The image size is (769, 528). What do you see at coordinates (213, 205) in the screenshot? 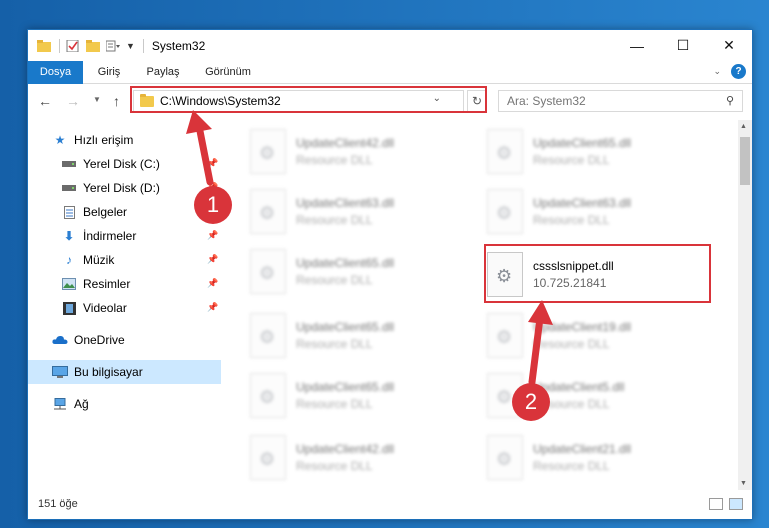
I see `step-1-badge: 1` at bounding box center [213, 205].